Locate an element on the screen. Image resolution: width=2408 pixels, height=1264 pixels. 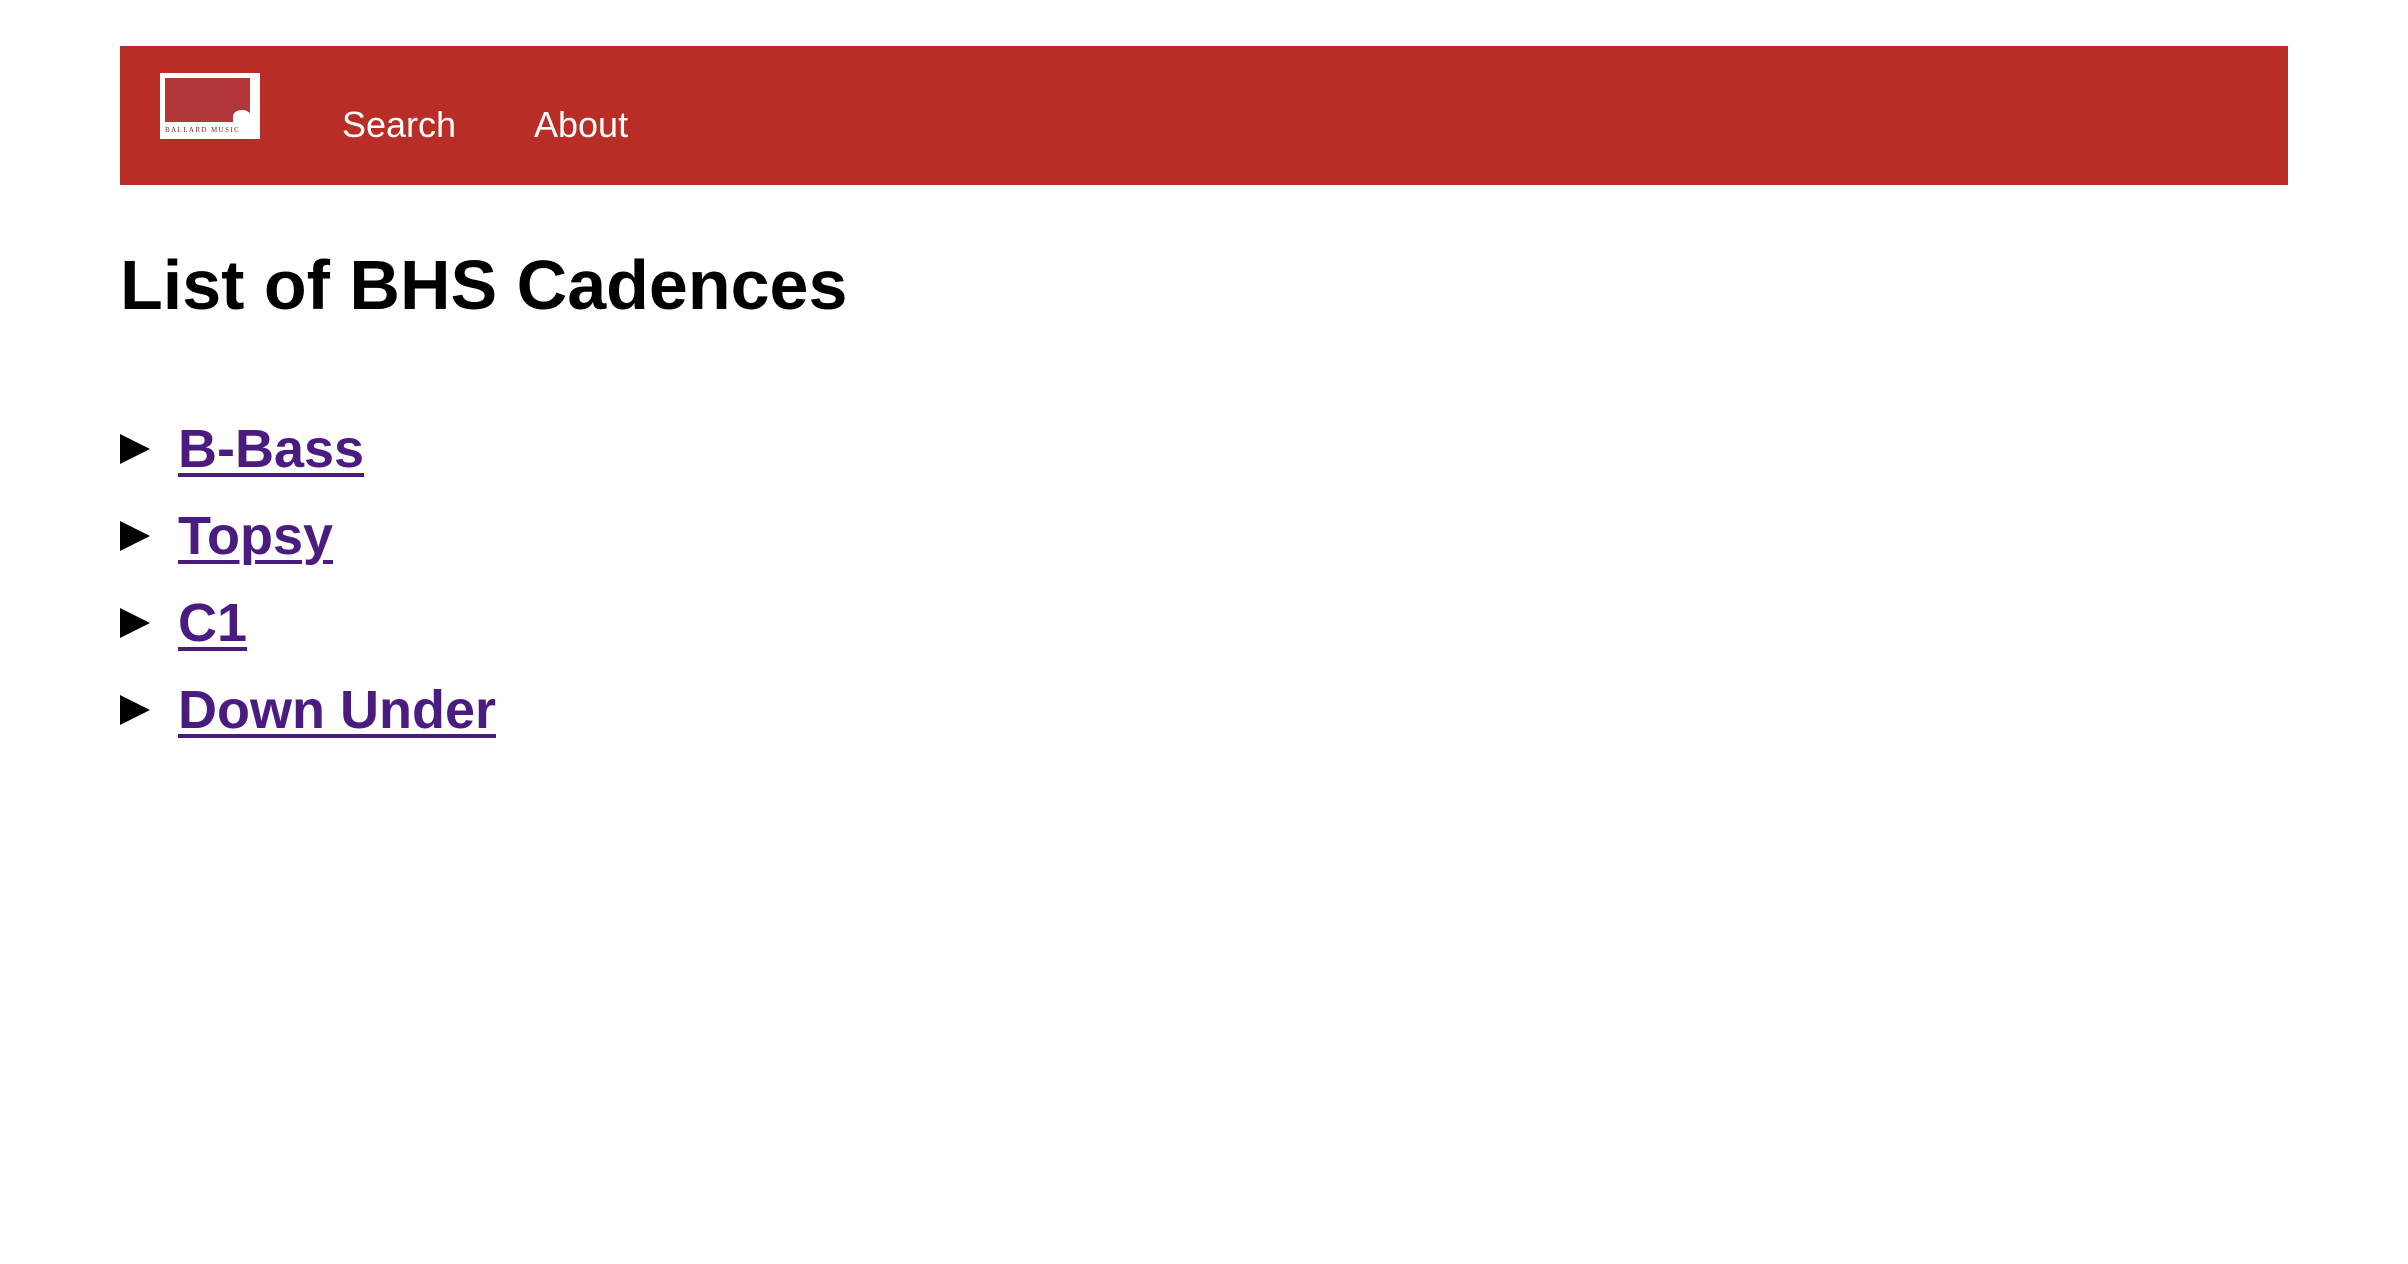
cadence-list: B-Bass Topsy C1 Down Under is located at coordinates (308, 579).